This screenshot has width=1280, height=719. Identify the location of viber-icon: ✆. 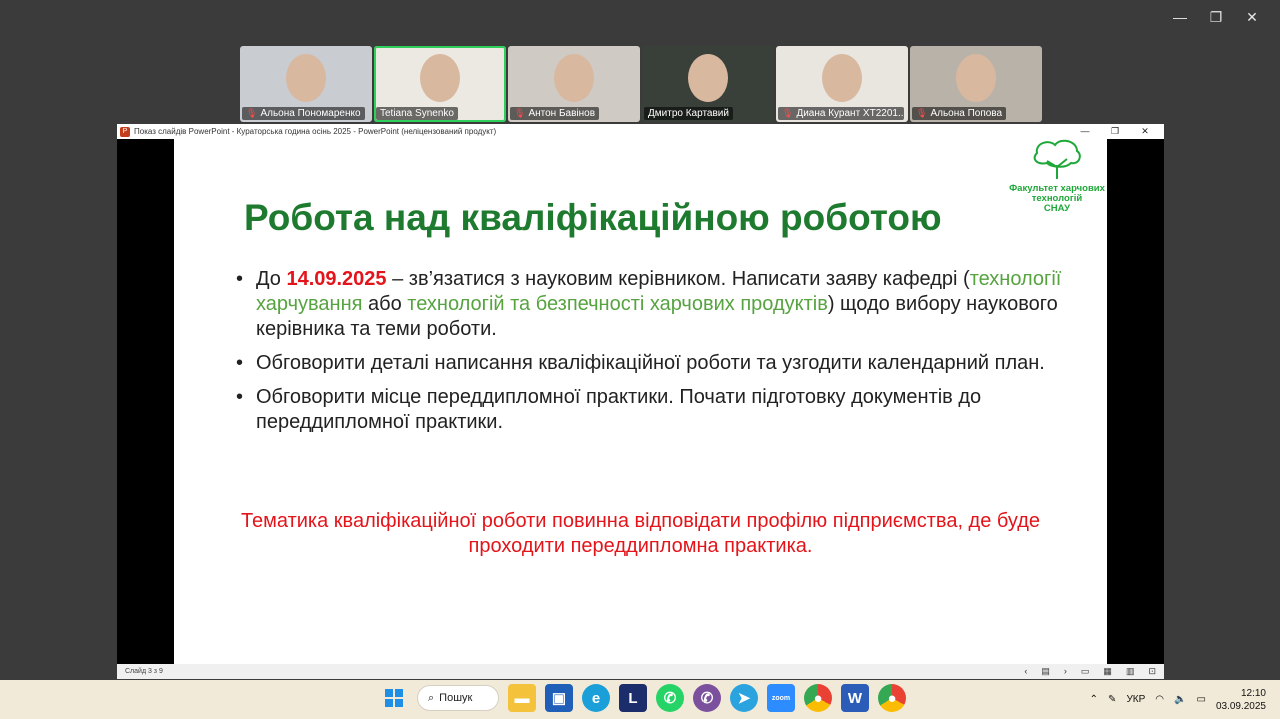
(707, 698).